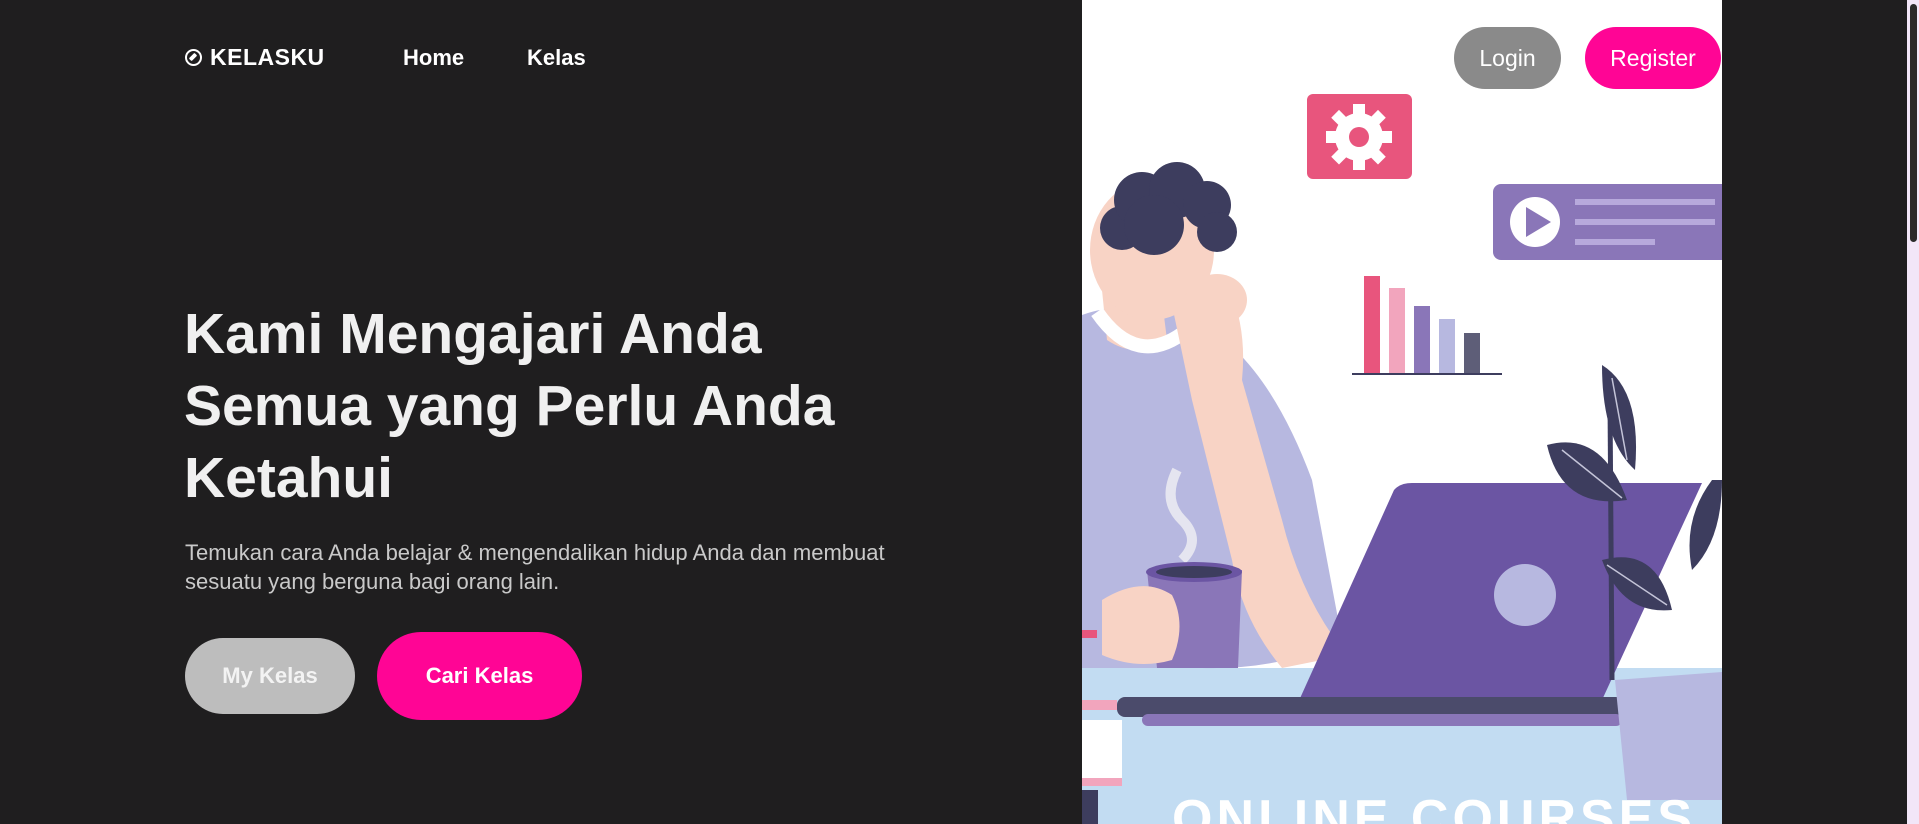  What do you see at coordinates (556, 58) in the screenshot?
I see `nav-link-kelas: Kelas` at bounding box center [556, 58].